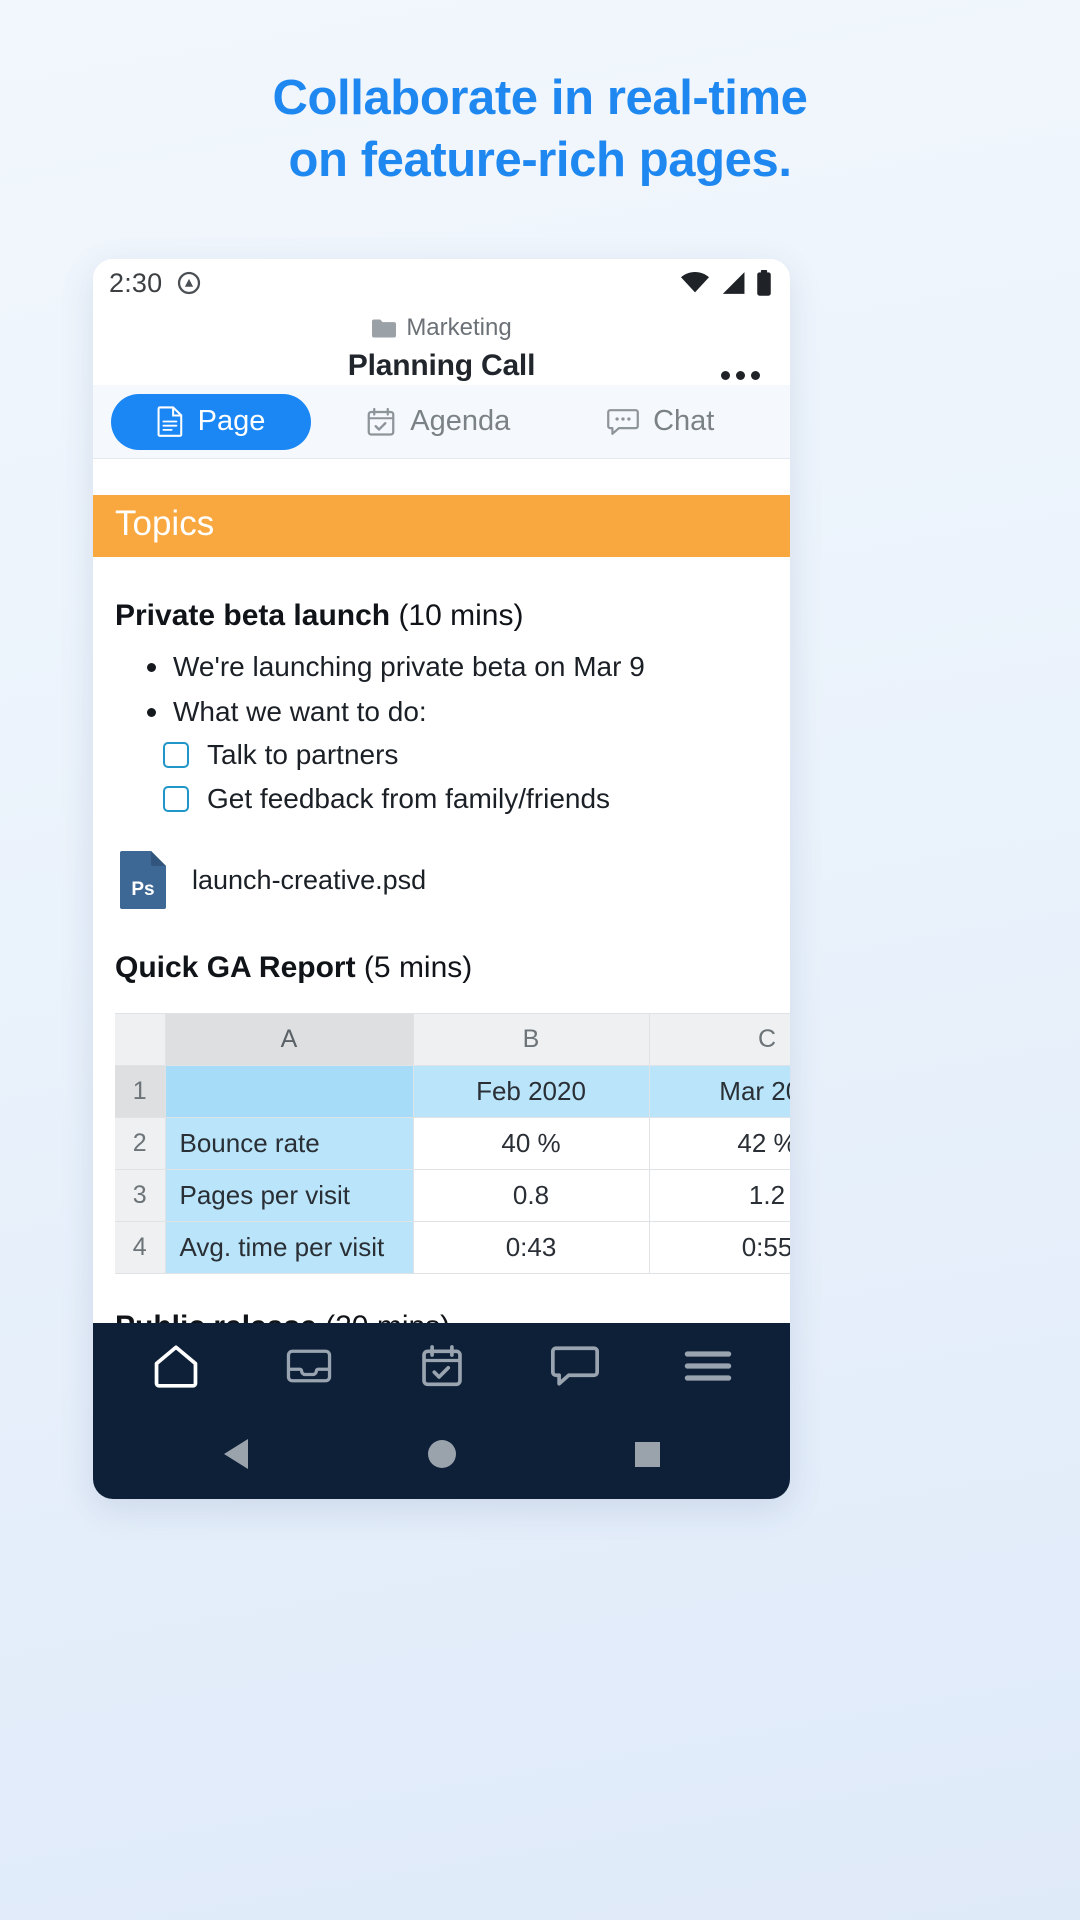 The height and width of the screenshot is (1920, 1080). Describe the element at coordinates (140, 1196) in the screenshot. I see `row-header: 3` at that location.